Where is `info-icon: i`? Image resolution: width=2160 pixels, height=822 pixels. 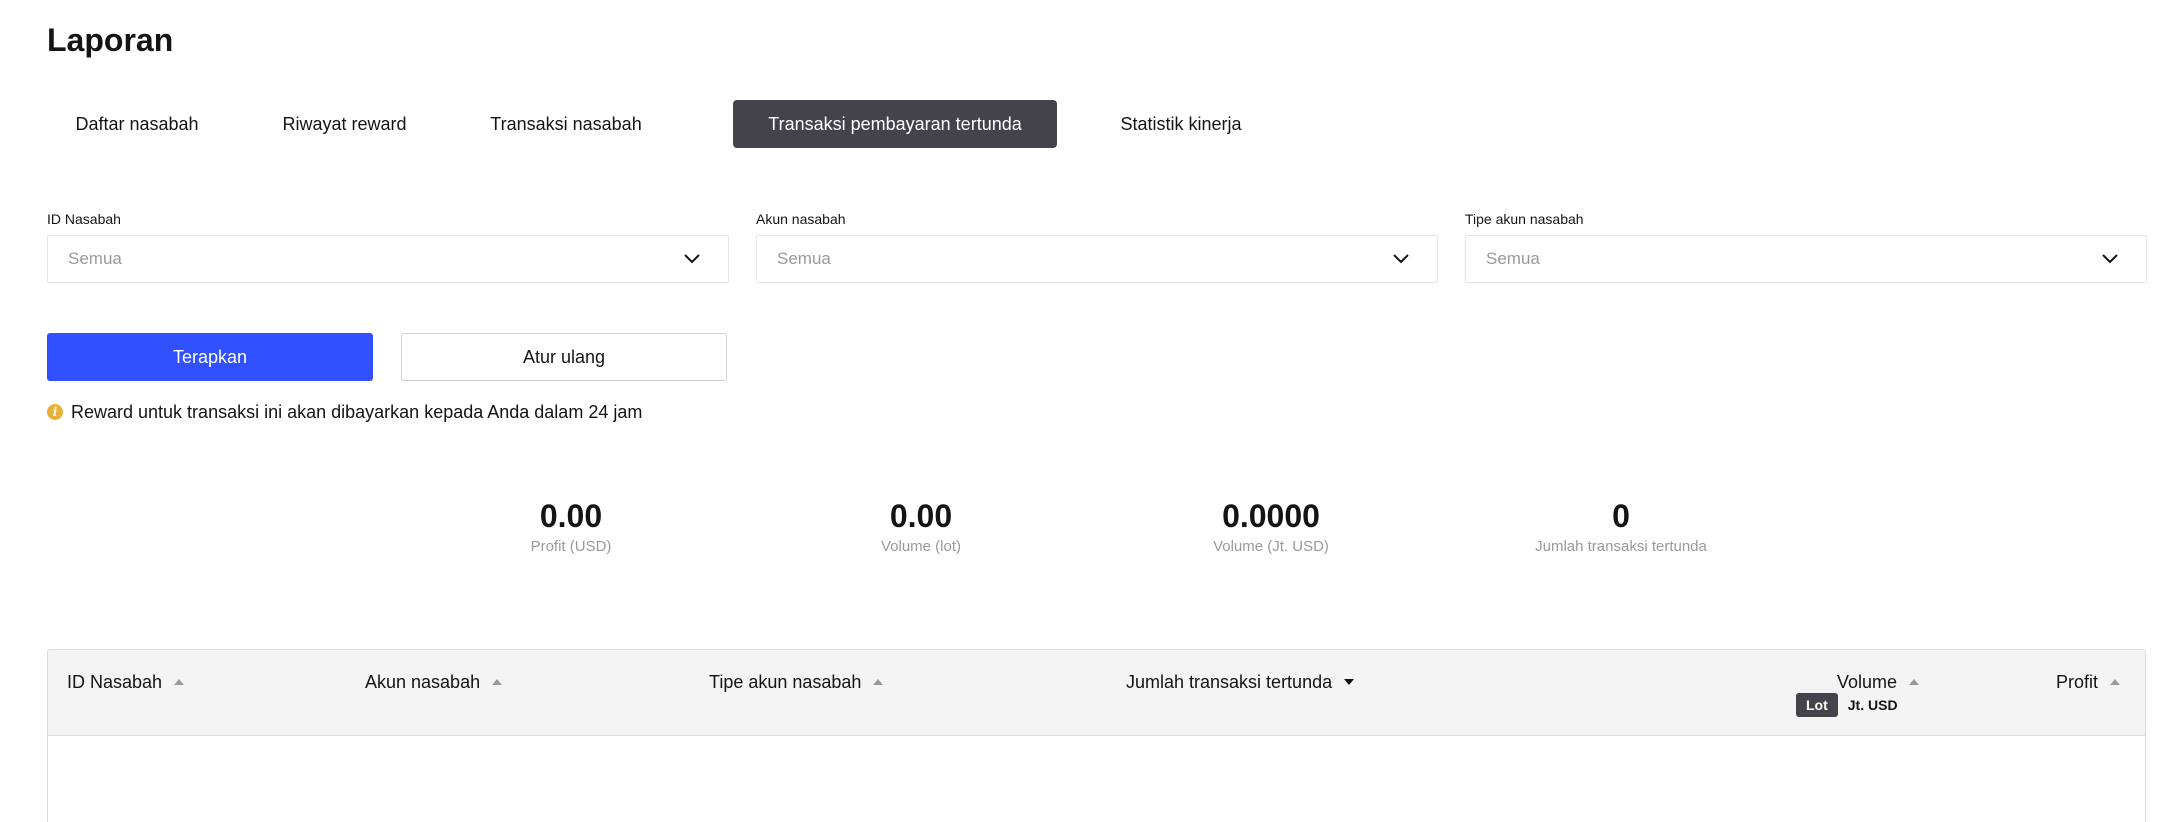
info-icon: i is located at coordinates (55, 412).